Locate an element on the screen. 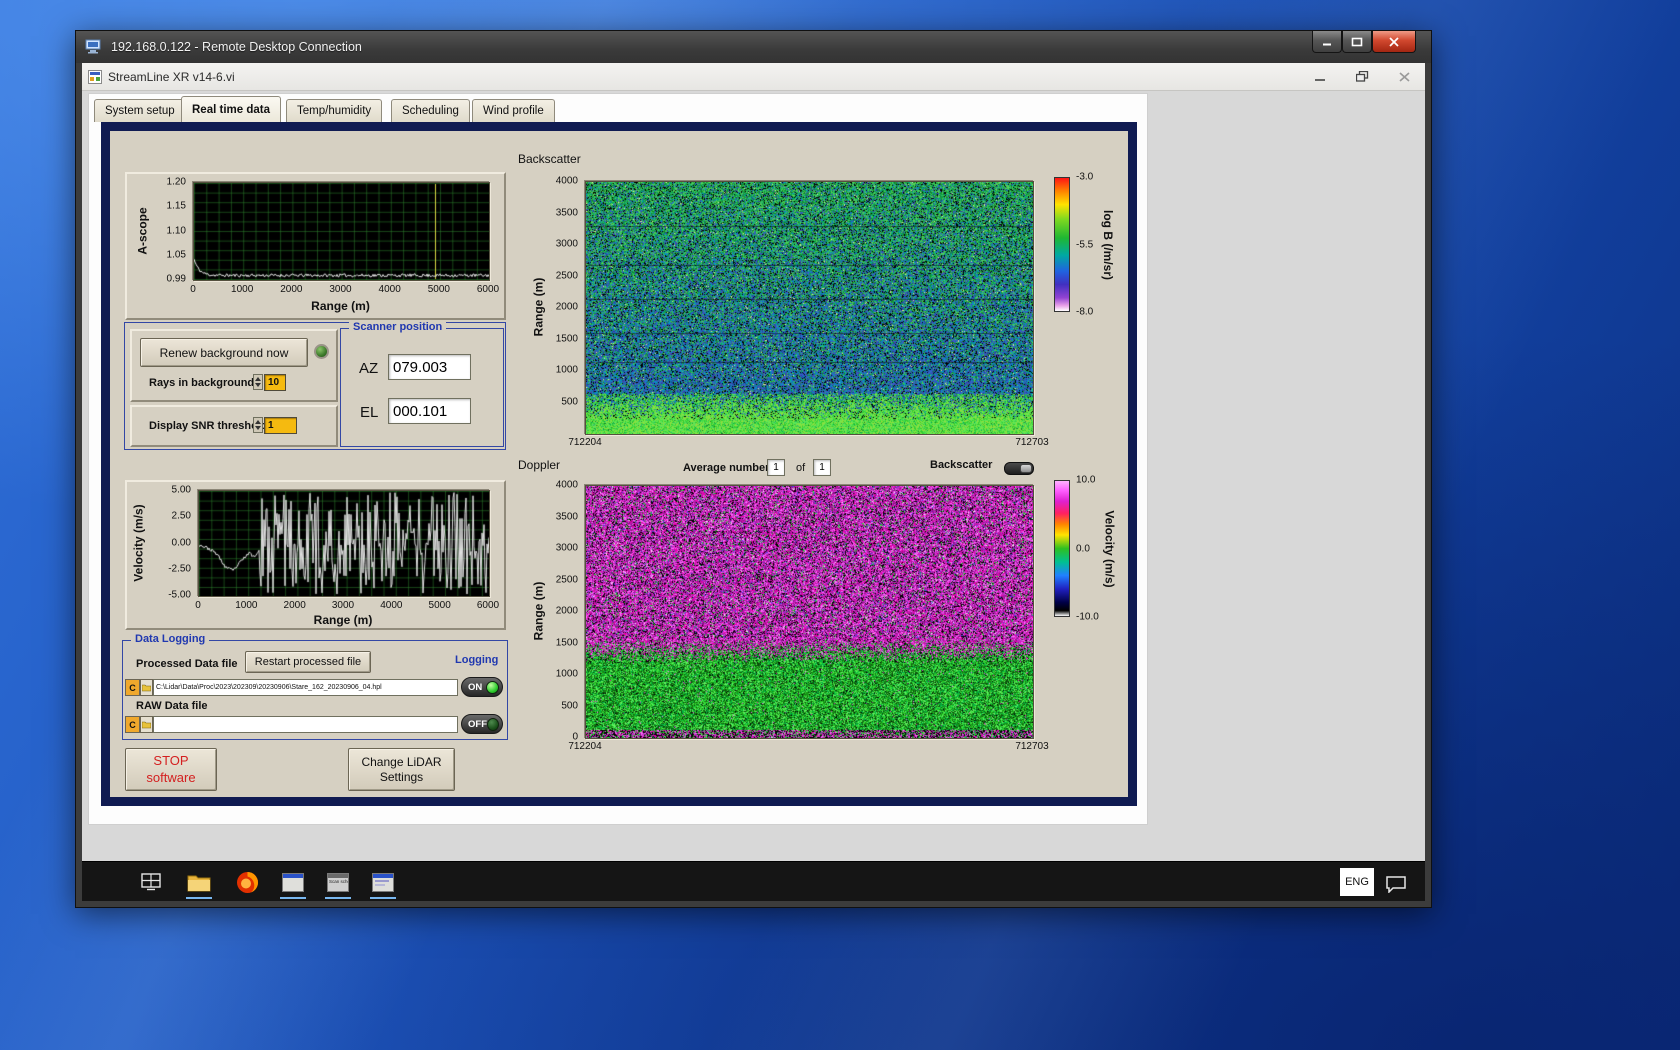  background-status-led is located at coordinates (321, 351).